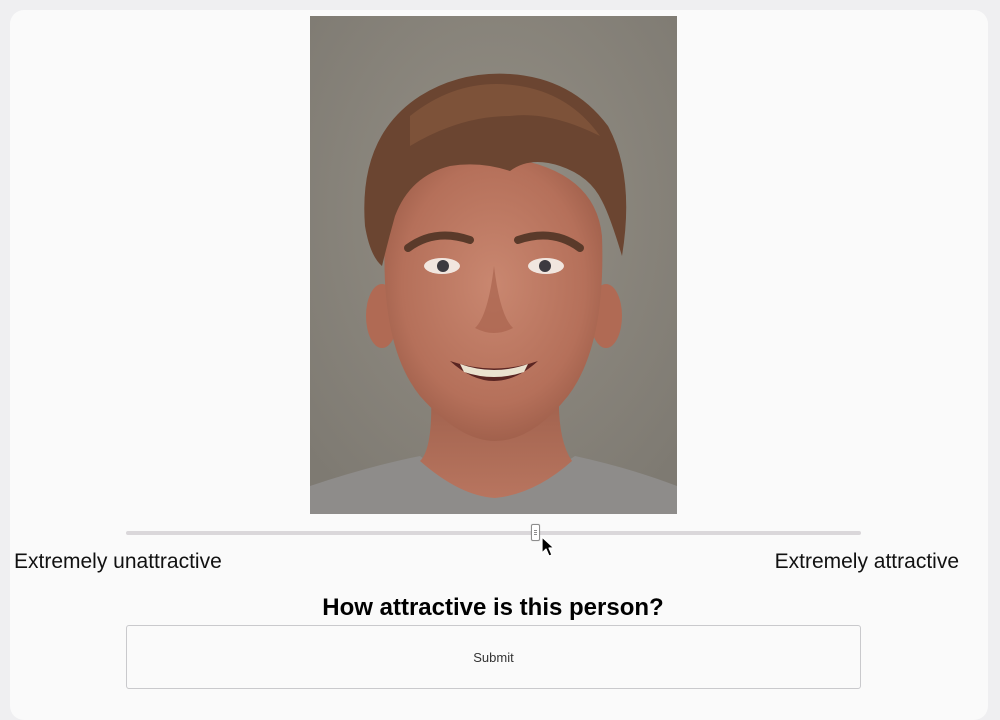 The image size is (1000, 720). I want to click on submit-button: Submit, so click(493, 657).